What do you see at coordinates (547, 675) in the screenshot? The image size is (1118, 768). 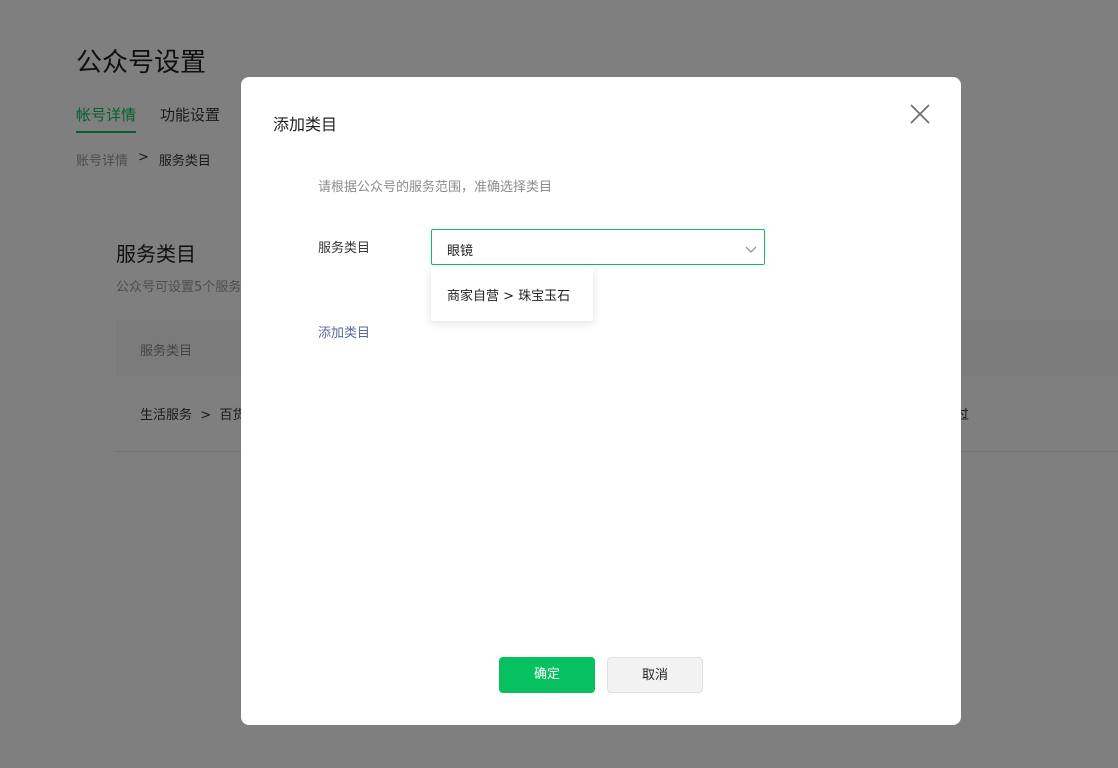 I see `confirm-button: 确定` at bounding box center [547, 675].